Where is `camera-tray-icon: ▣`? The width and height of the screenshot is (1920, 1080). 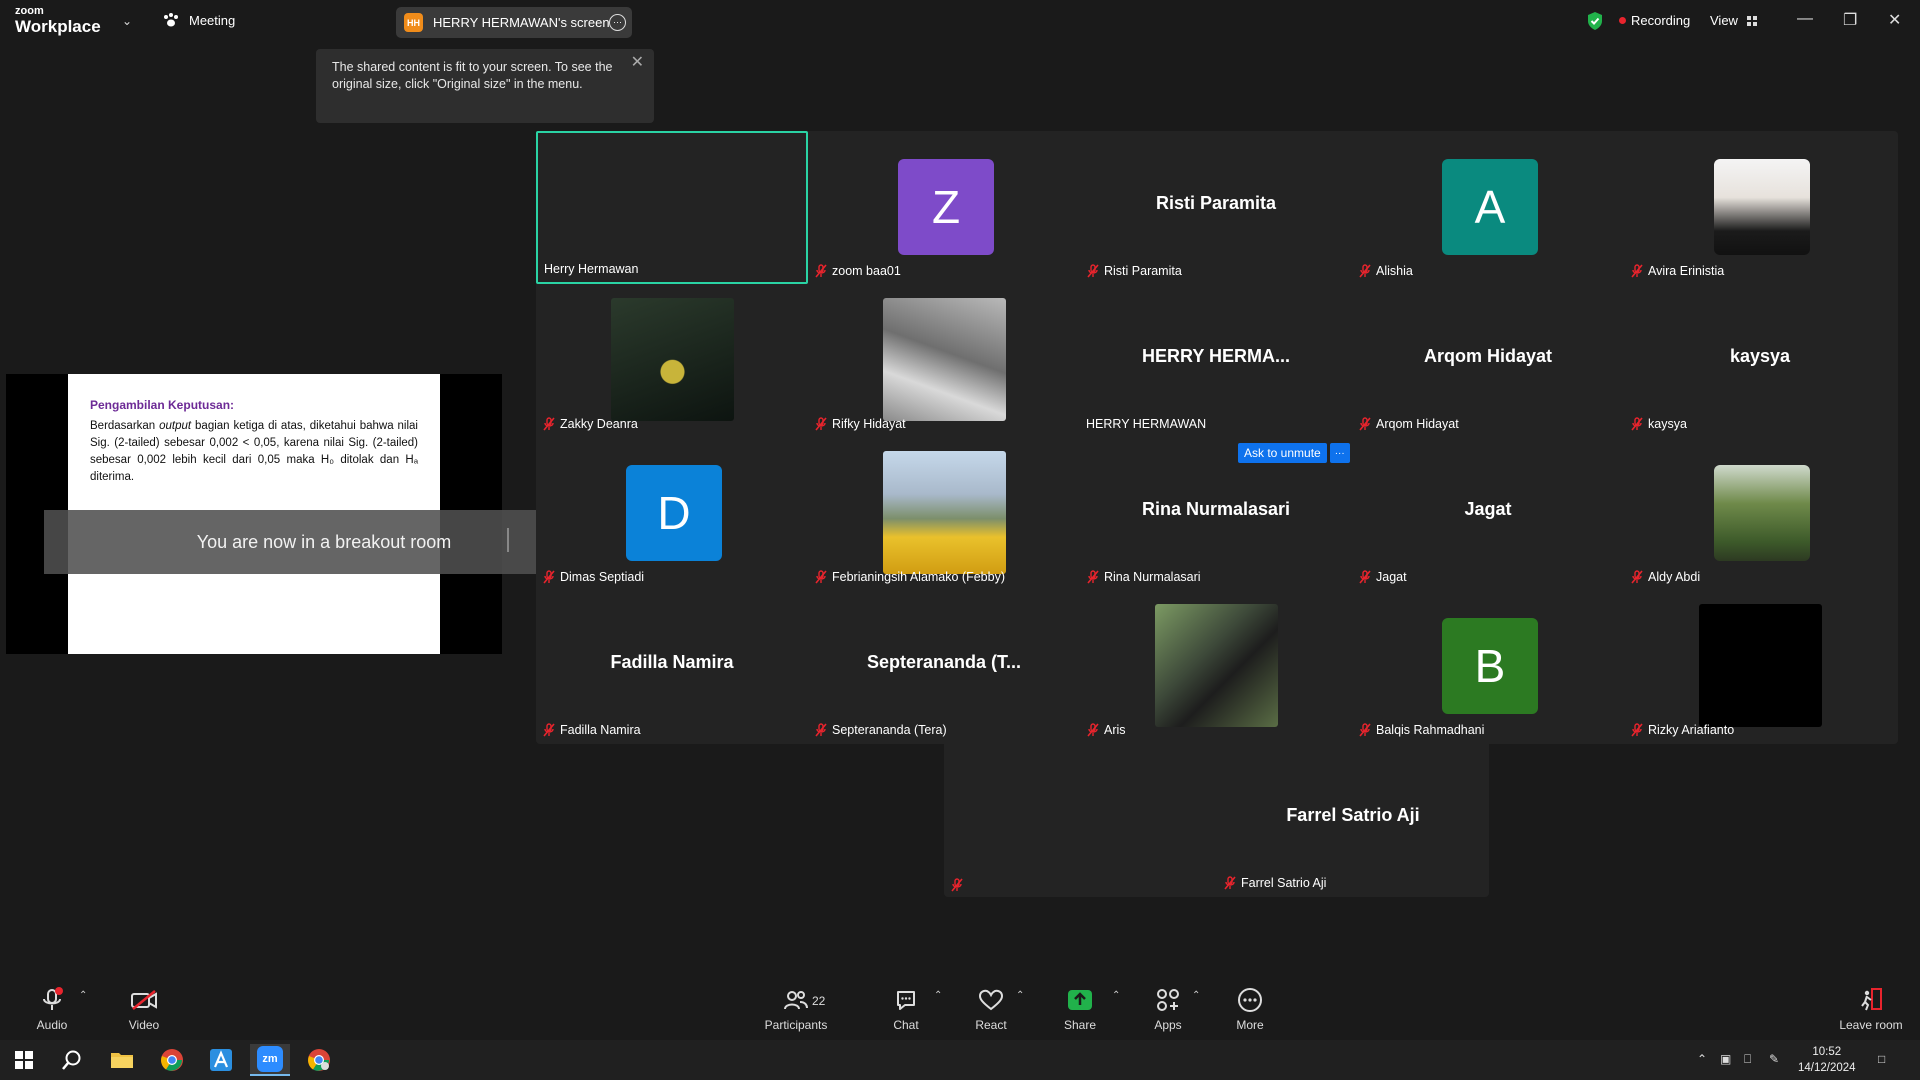 camera-tray-icon: ▣ is located at coordinates (1725, 1059).